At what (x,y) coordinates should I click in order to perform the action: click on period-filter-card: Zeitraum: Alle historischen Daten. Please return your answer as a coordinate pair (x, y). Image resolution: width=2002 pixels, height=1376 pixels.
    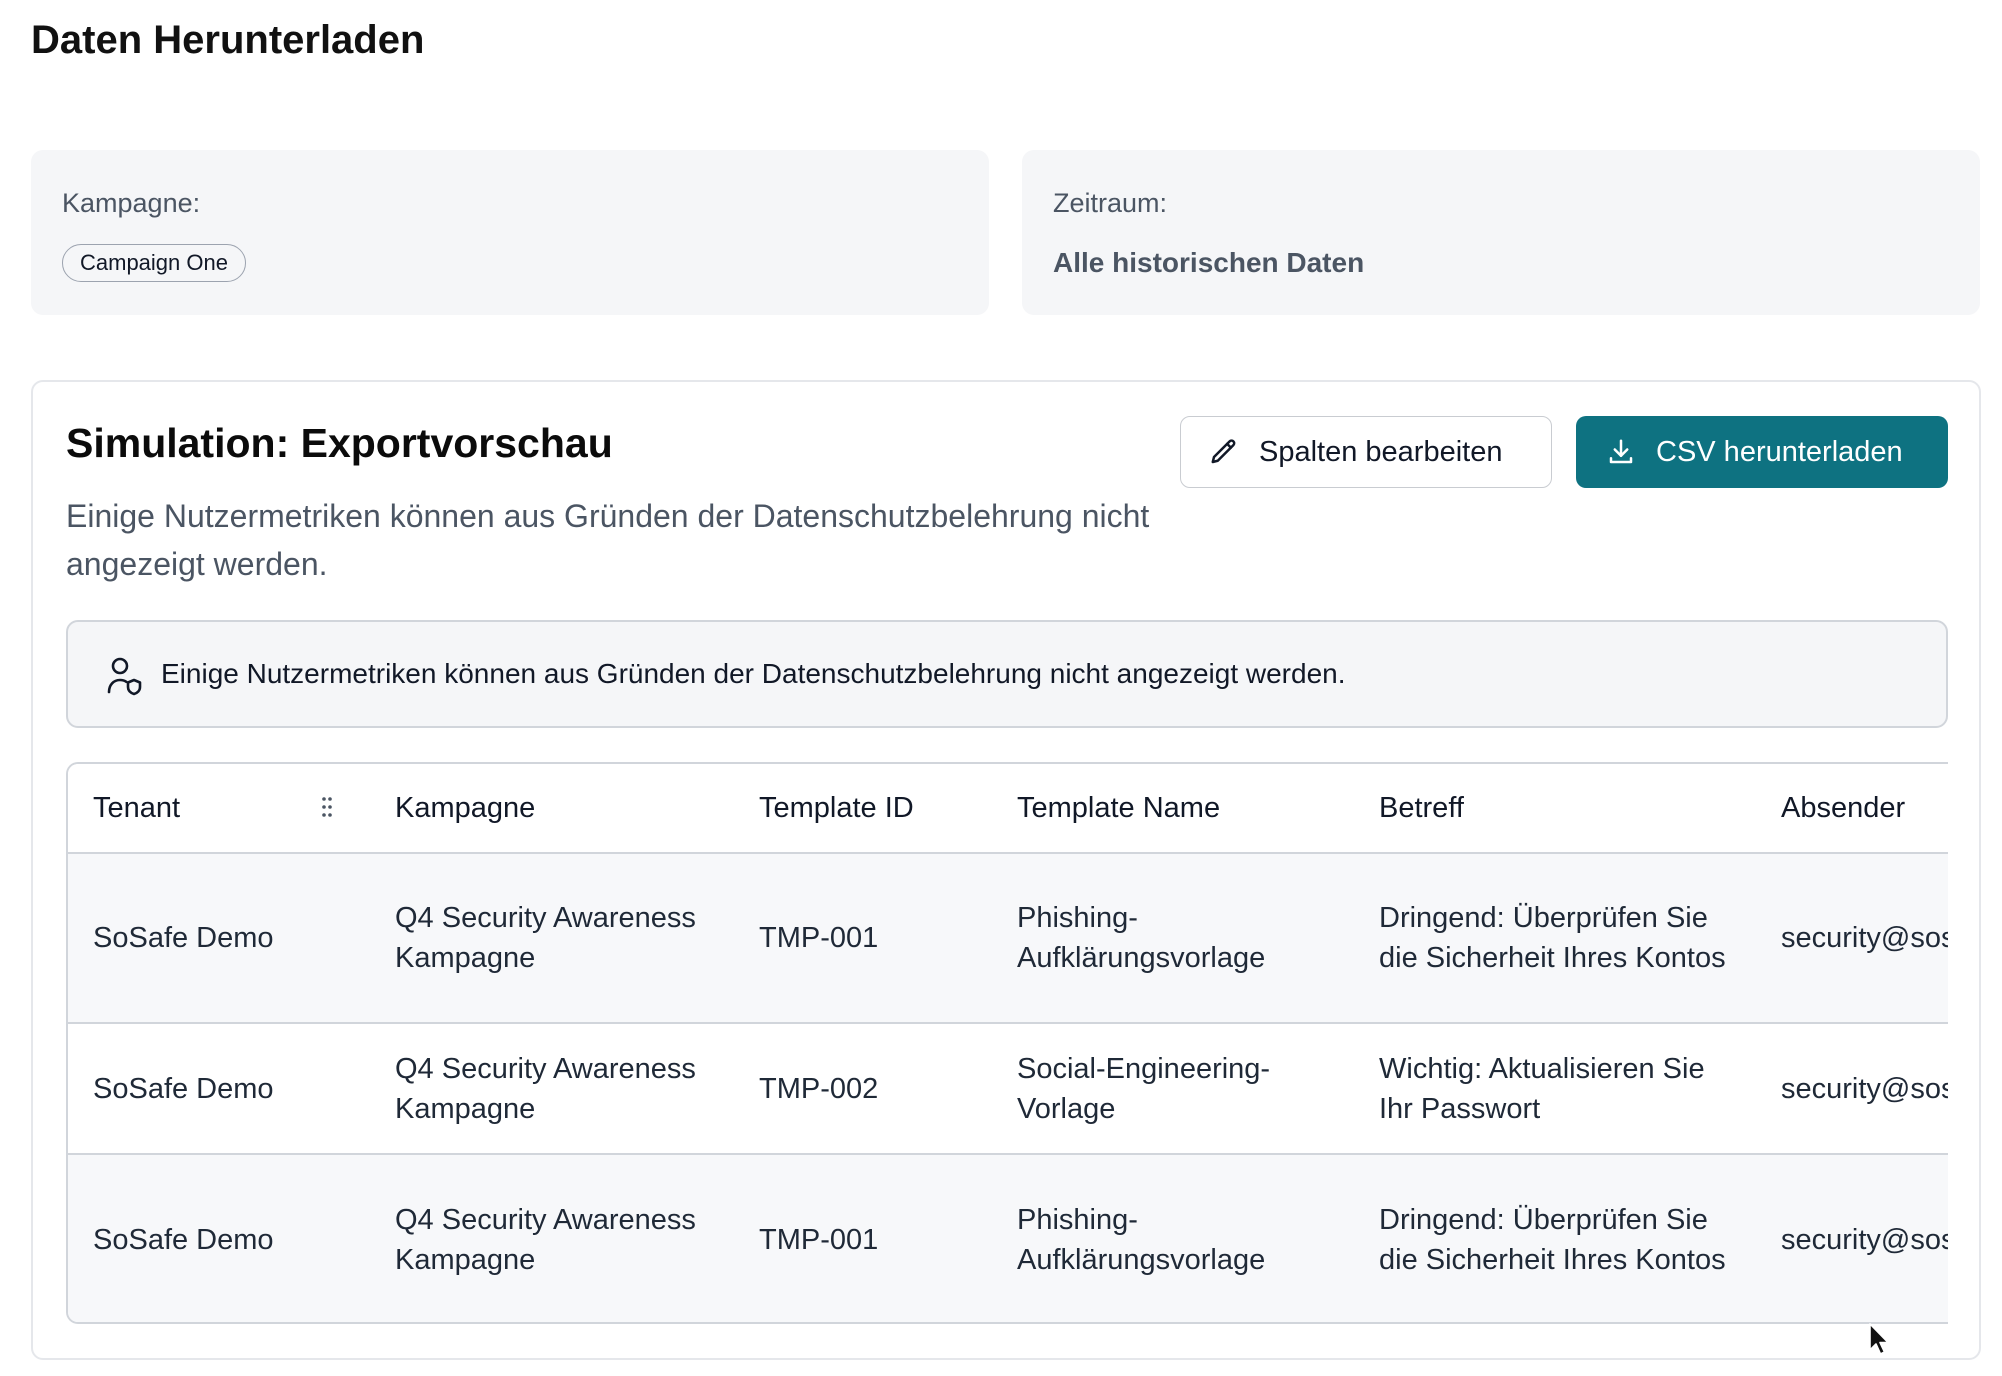
    Looking at the image, I should click on (1501, 232).